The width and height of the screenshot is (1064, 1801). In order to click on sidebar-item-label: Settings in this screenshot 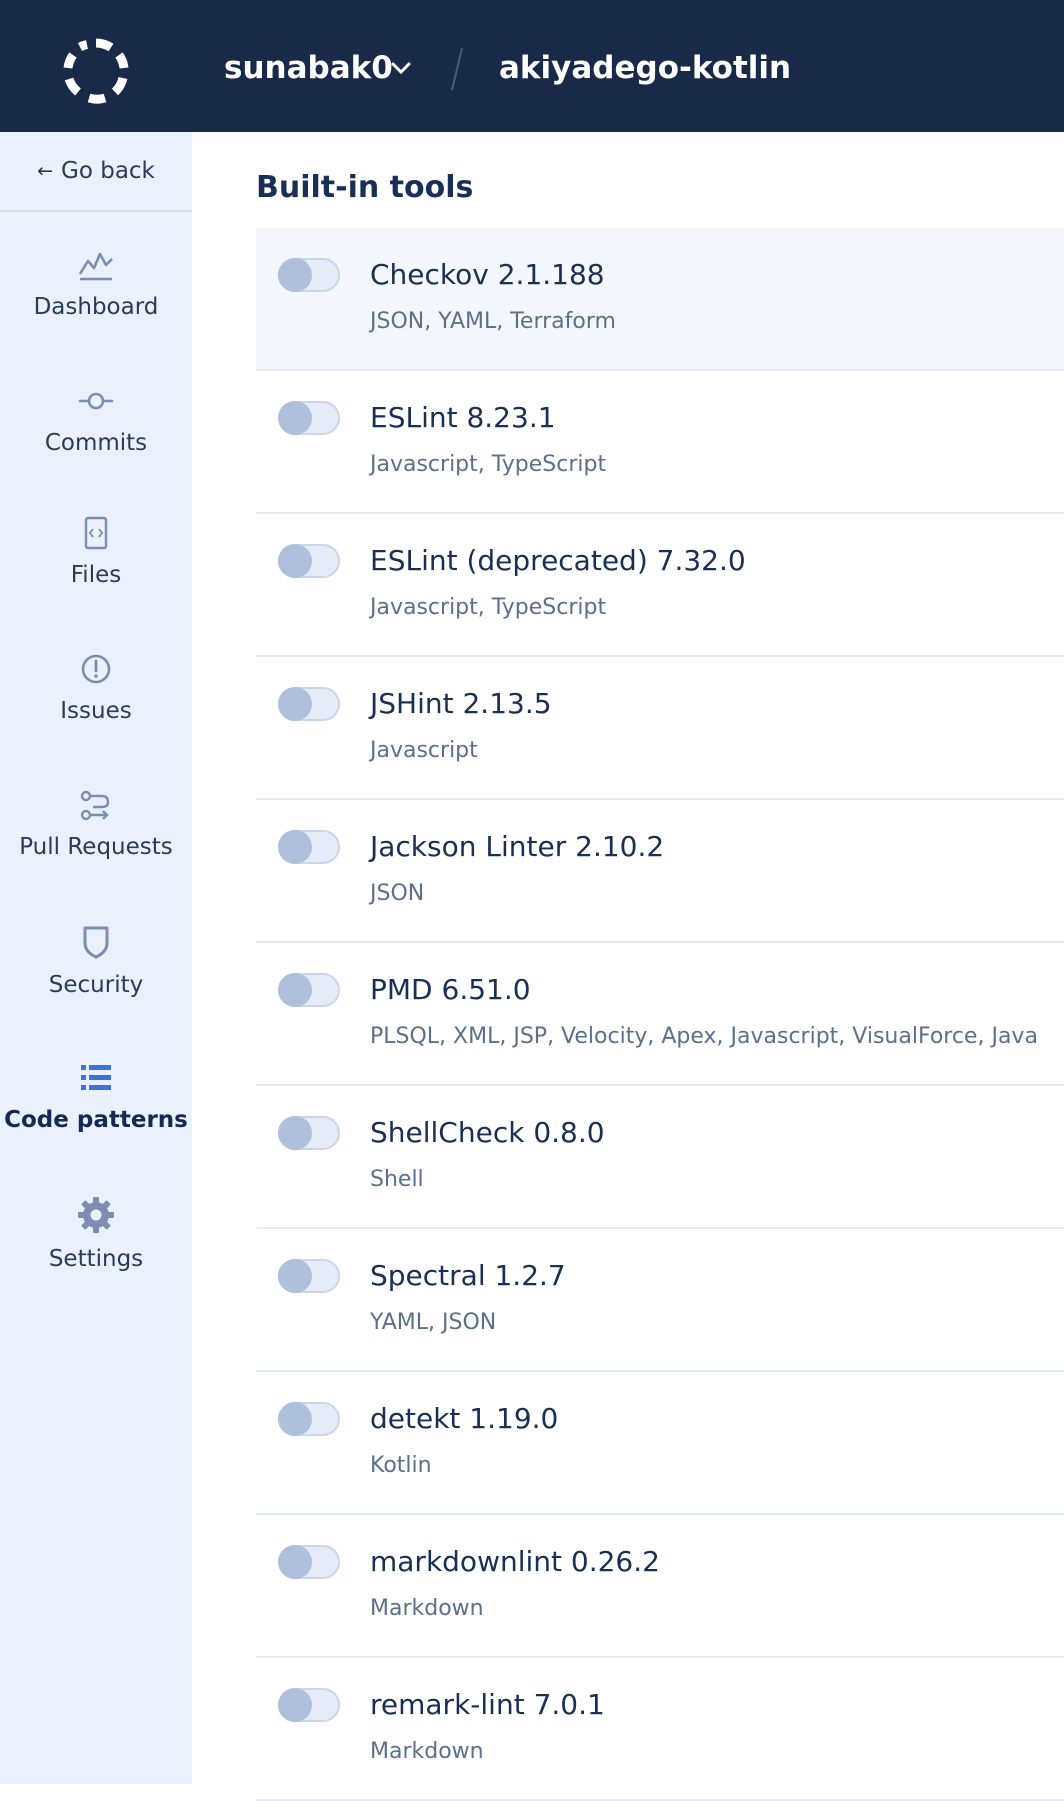, I will do `click(96, 1259)`.